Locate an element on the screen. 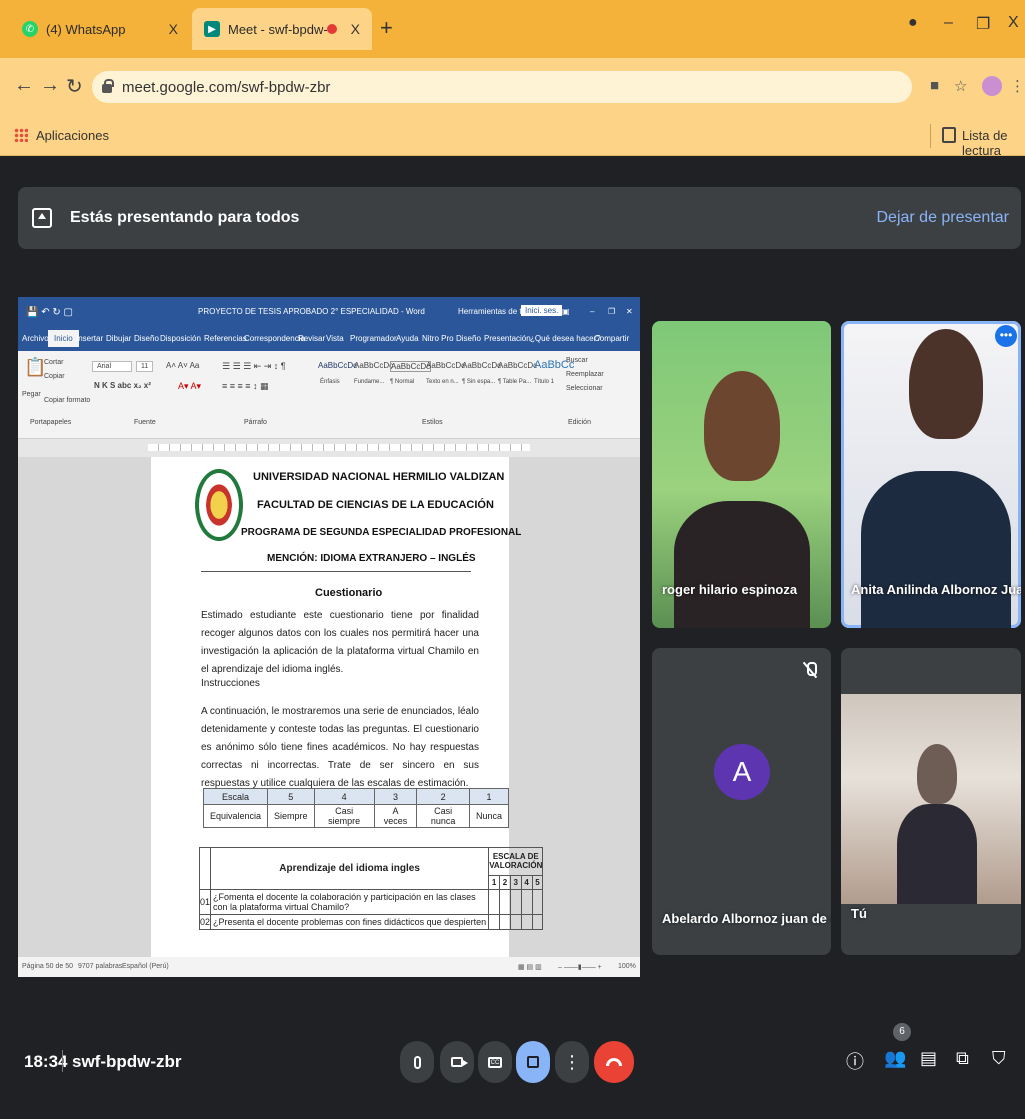 Image resolution: width=1025 pixels, height=1119 pixels. new-tab-button: + is located at coordinates (386, 28).